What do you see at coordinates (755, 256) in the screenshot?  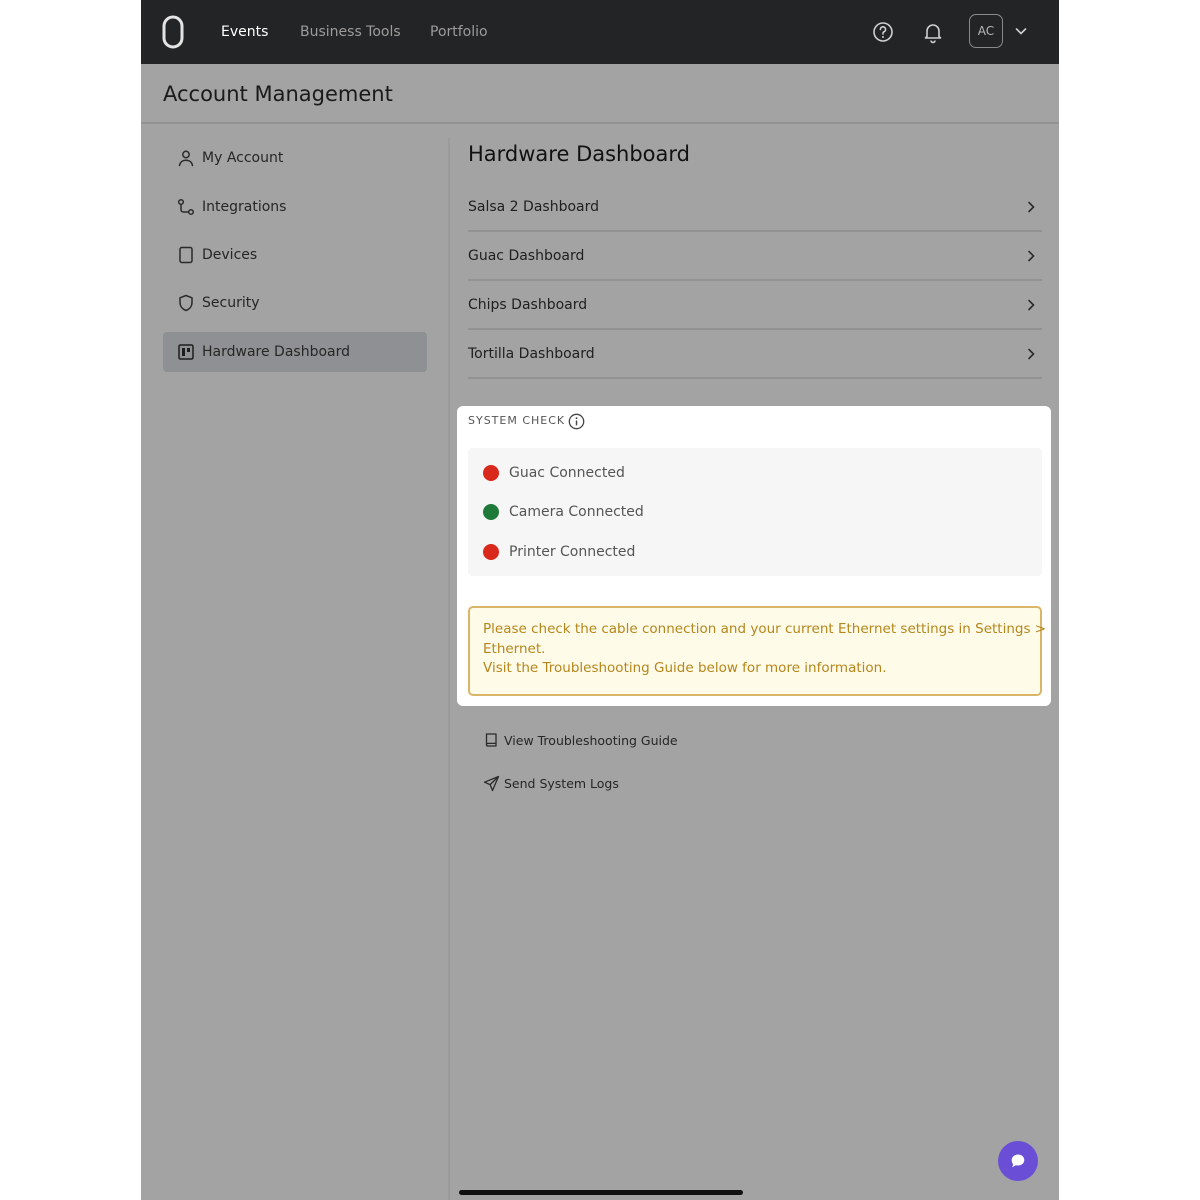 I see `dashboard-row-guac: Guac Dashboard` at bounding box center [755, 256].